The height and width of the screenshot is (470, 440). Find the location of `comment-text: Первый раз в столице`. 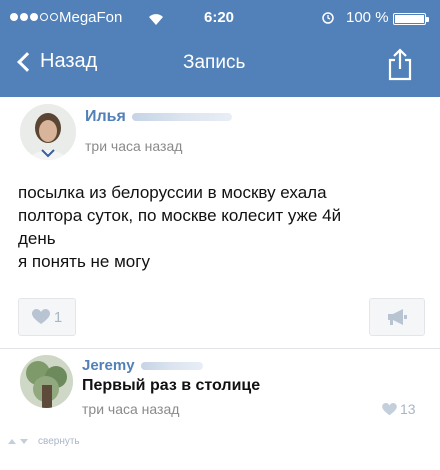

comment-text: Первый раз в столице is located at coordinates (171, 385).